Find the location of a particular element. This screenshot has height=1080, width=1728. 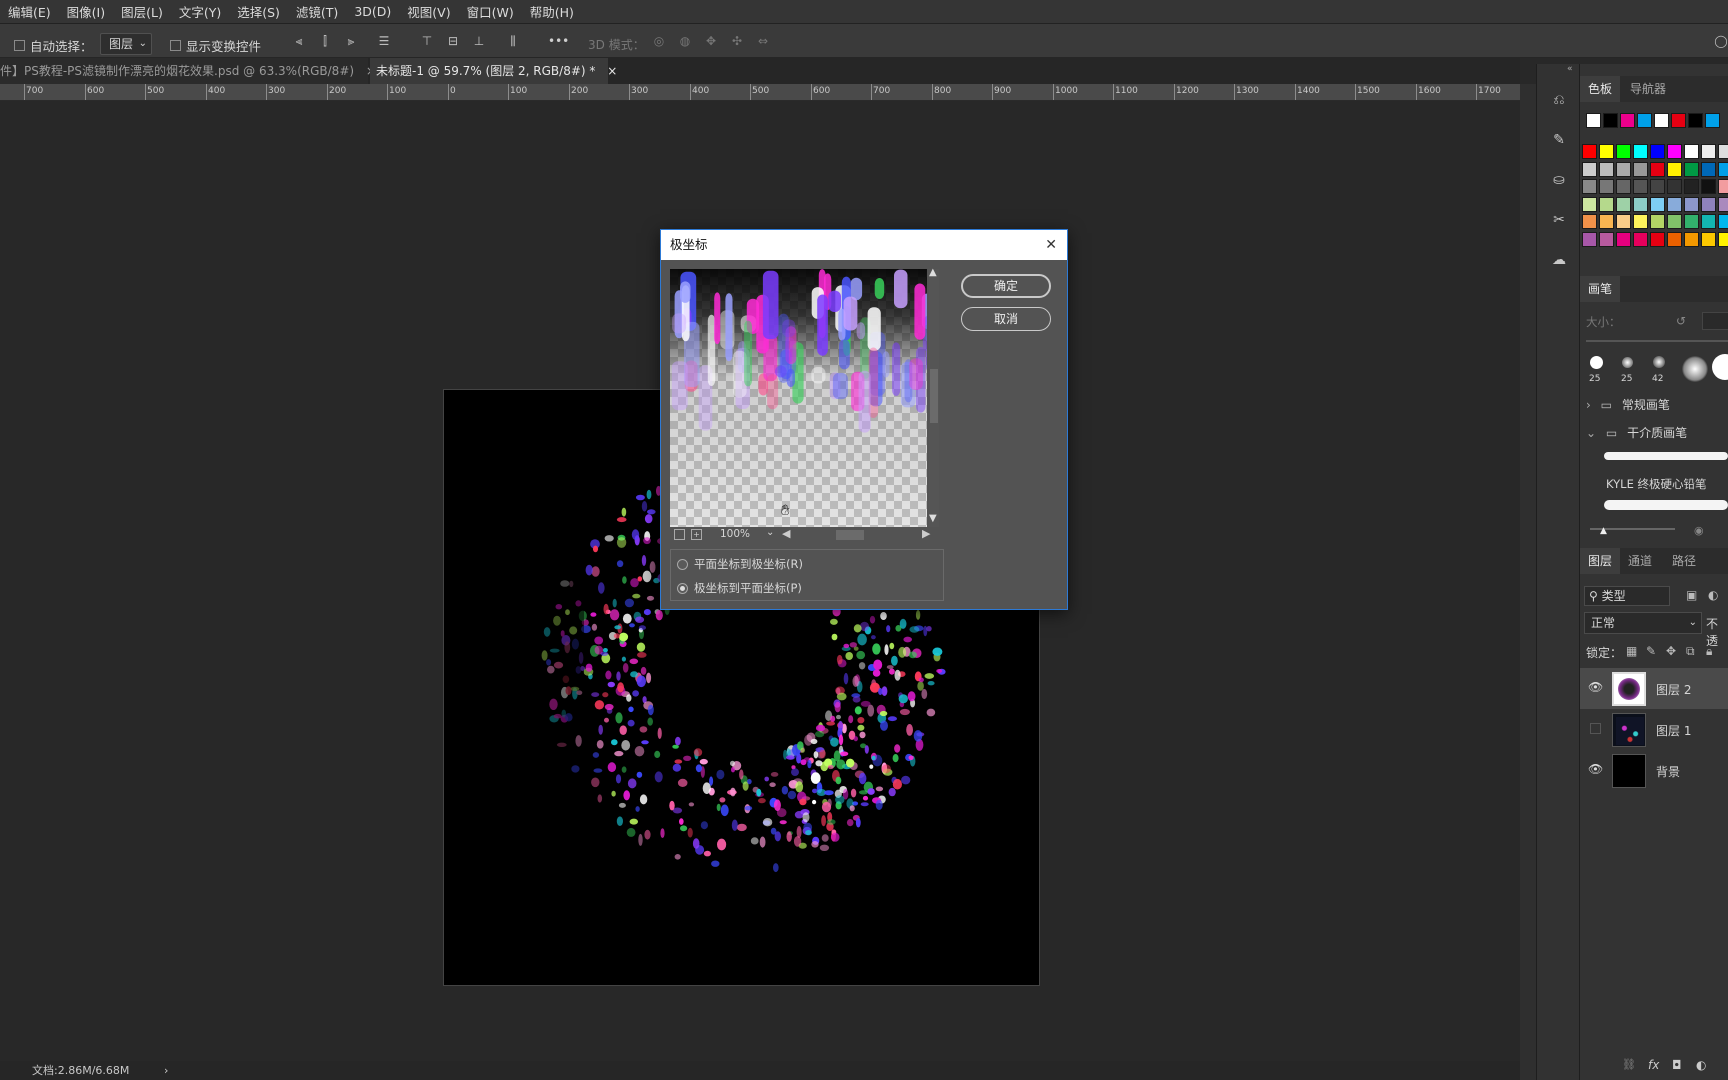

align-bottom-icon: ⊥ is located at coordinates (479, 41).